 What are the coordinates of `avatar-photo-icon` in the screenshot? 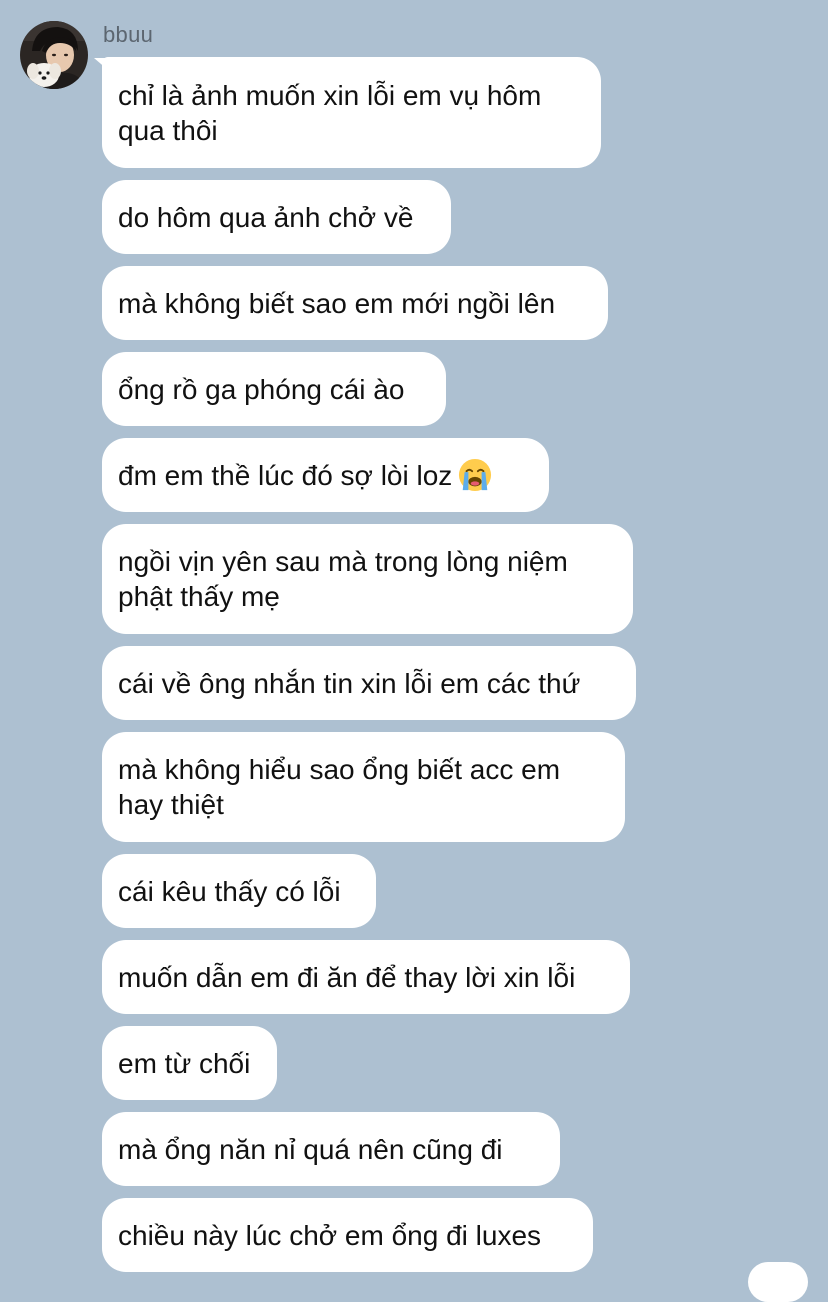 It's located at (54, 55).